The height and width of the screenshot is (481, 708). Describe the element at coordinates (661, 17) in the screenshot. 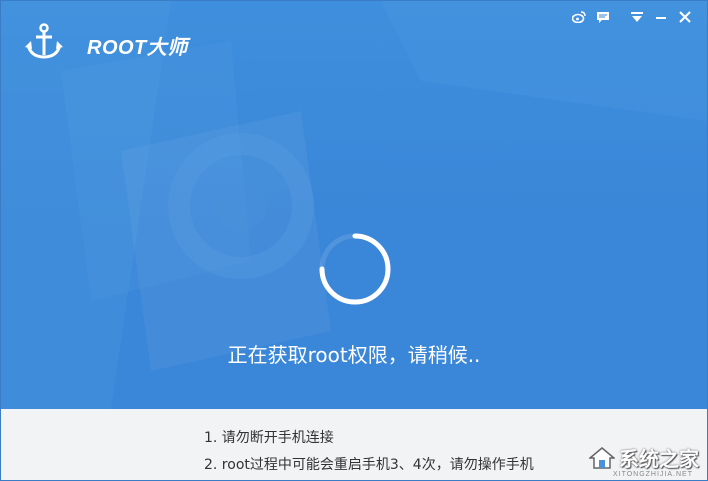

I see `minimize-icon` at that location.